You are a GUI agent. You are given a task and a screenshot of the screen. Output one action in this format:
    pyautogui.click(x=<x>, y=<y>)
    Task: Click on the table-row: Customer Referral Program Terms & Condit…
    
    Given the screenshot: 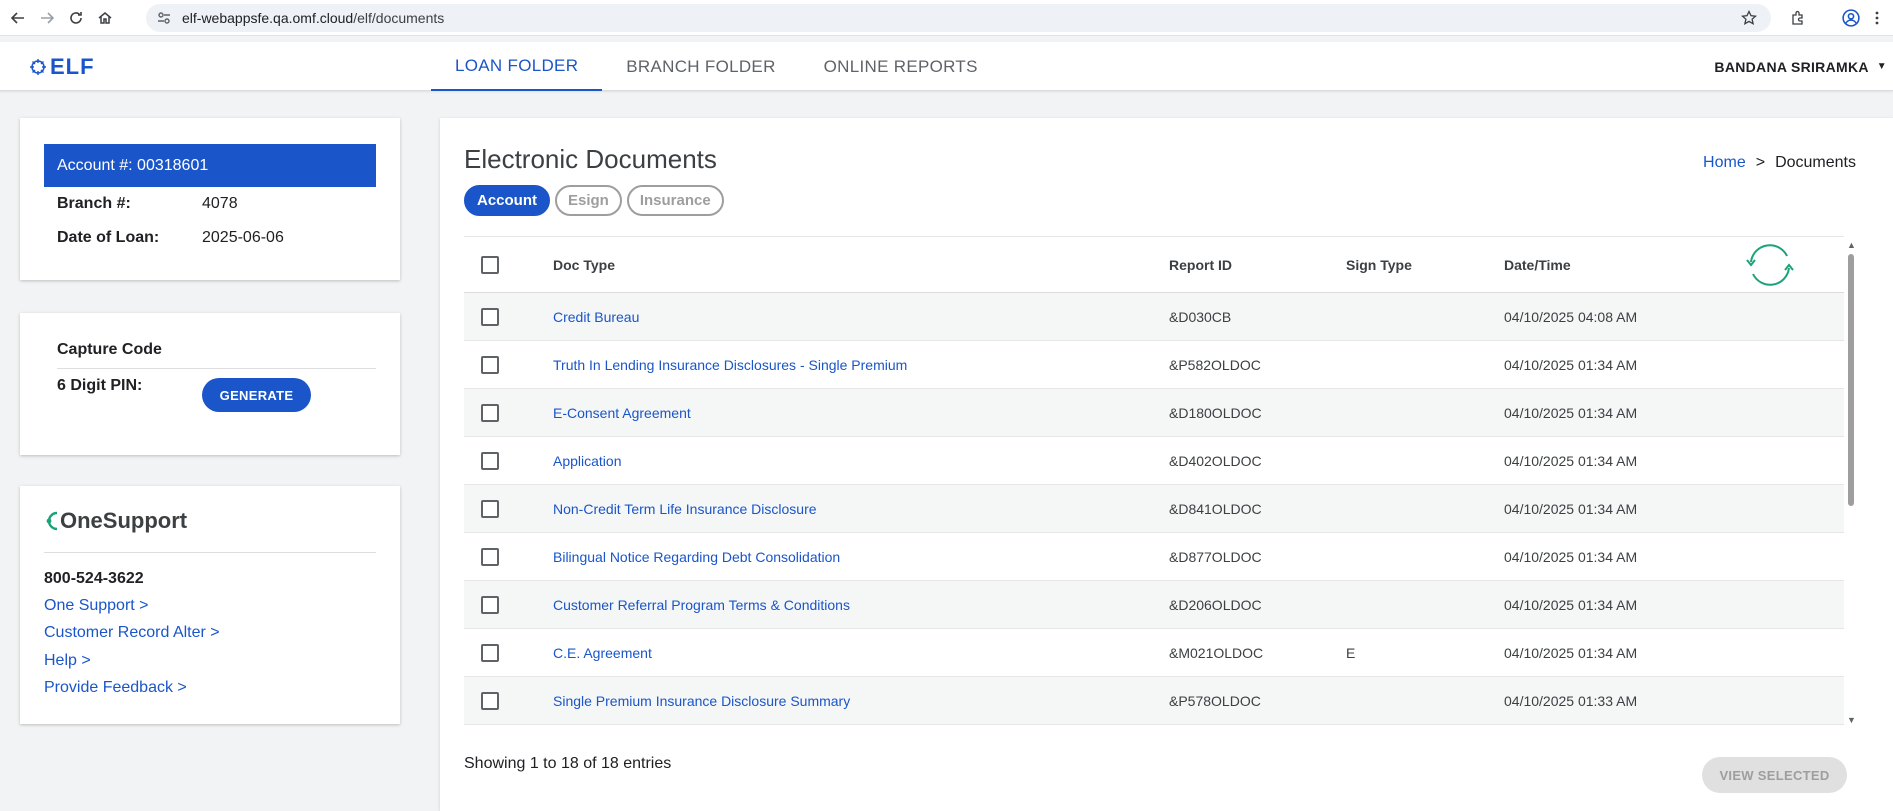 What is the action you would take?
    pyautogui.click(x=1154, y=605)
    